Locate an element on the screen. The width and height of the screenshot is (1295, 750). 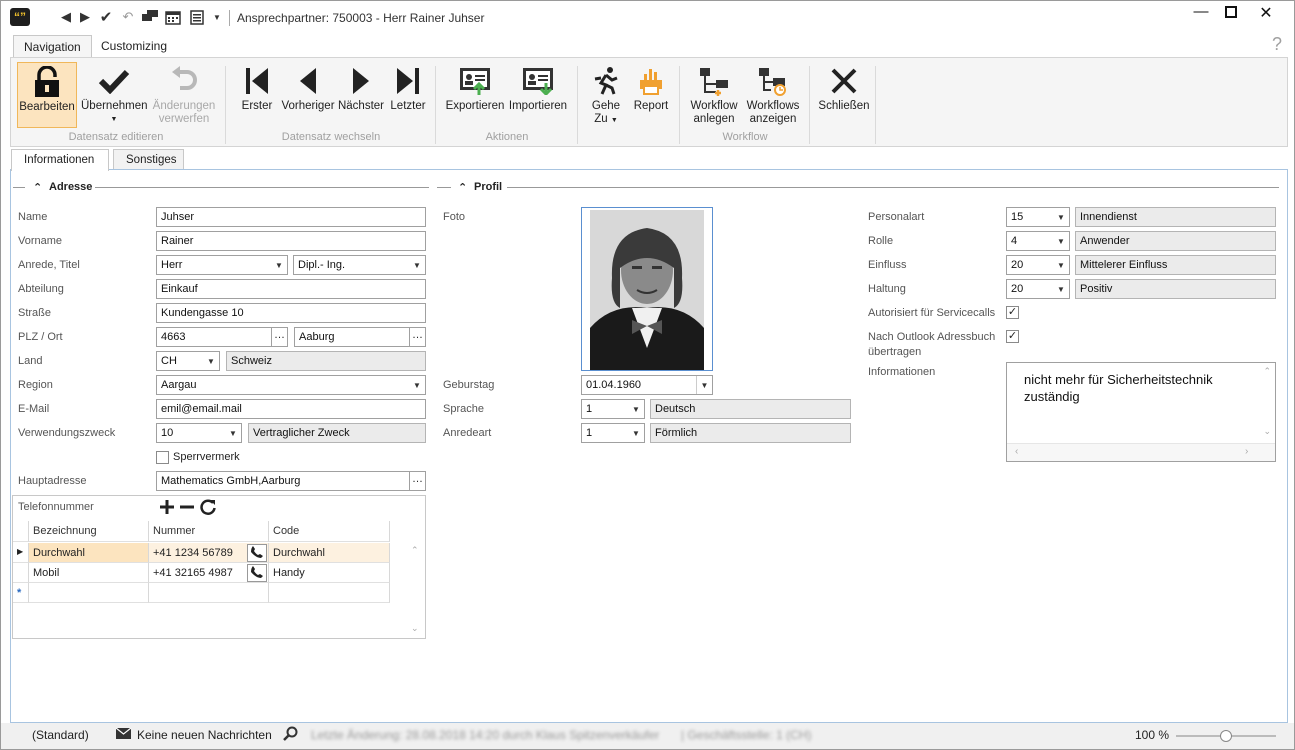
horizontal-scrollbar: ‹ › is located at coordinates (1141, 452).